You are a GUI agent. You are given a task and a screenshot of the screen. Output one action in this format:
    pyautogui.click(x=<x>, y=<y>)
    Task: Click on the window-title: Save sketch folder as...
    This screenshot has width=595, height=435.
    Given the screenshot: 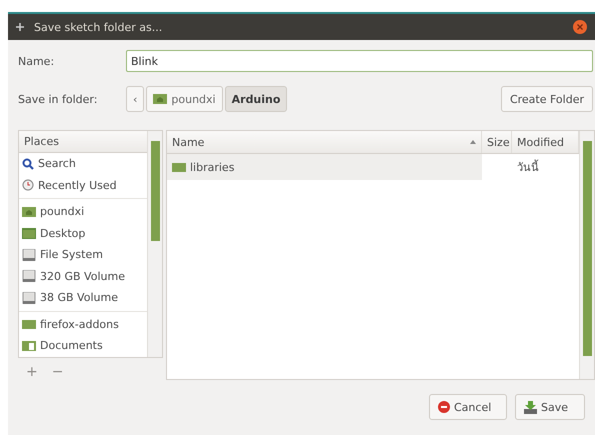 What is the action you would take?
    pyautogui.click(x=99, y=27)
    